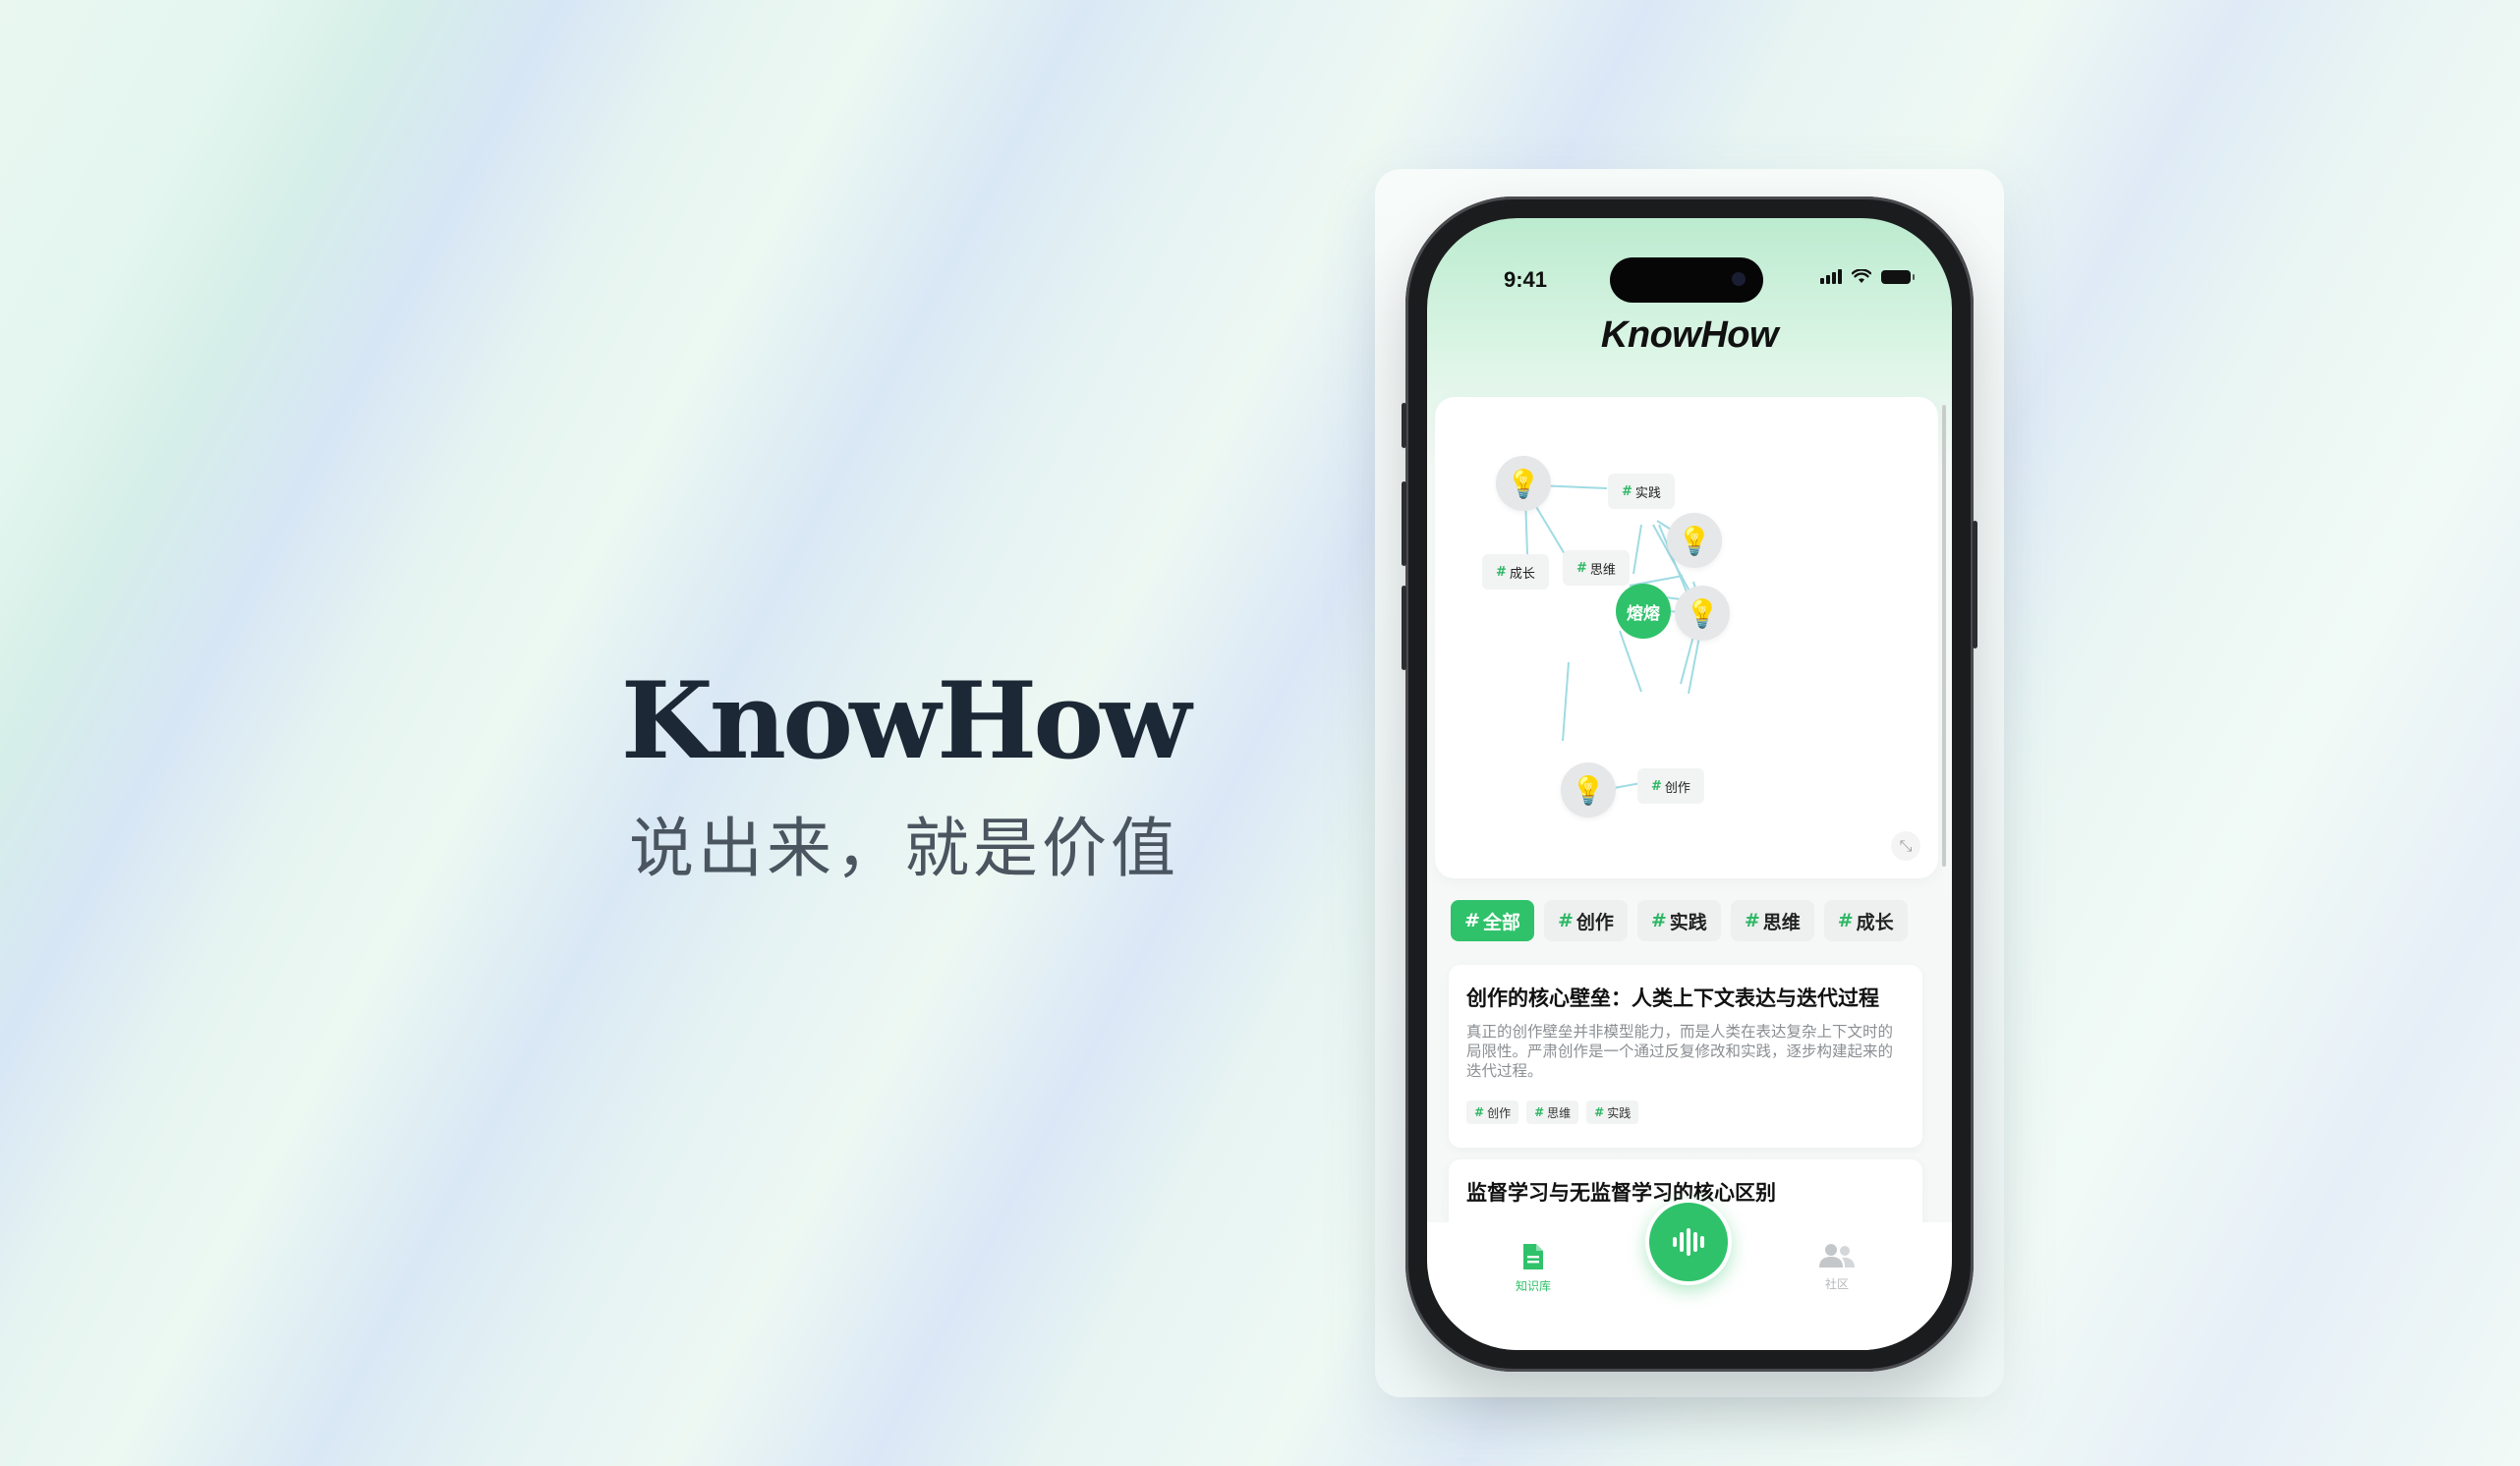  I want to click on graph-tag-siwei: # 思维, so click(1596, 568).